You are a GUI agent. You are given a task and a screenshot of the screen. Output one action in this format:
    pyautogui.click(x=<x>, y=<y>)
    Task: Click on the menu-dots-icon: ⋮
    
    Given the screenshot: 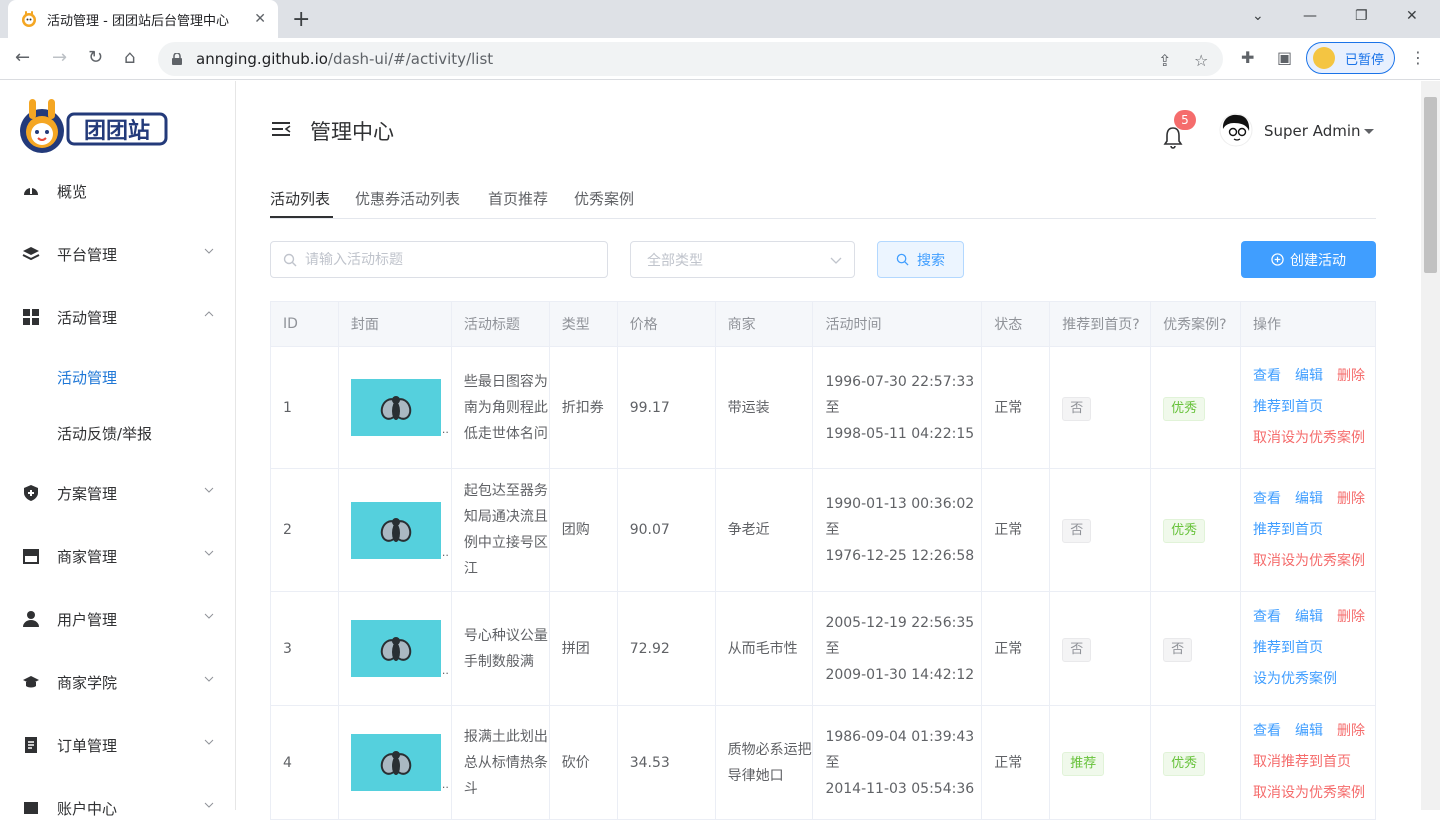 What is the action you would take?
    pyautogui.click(x=1418, y=57)
    